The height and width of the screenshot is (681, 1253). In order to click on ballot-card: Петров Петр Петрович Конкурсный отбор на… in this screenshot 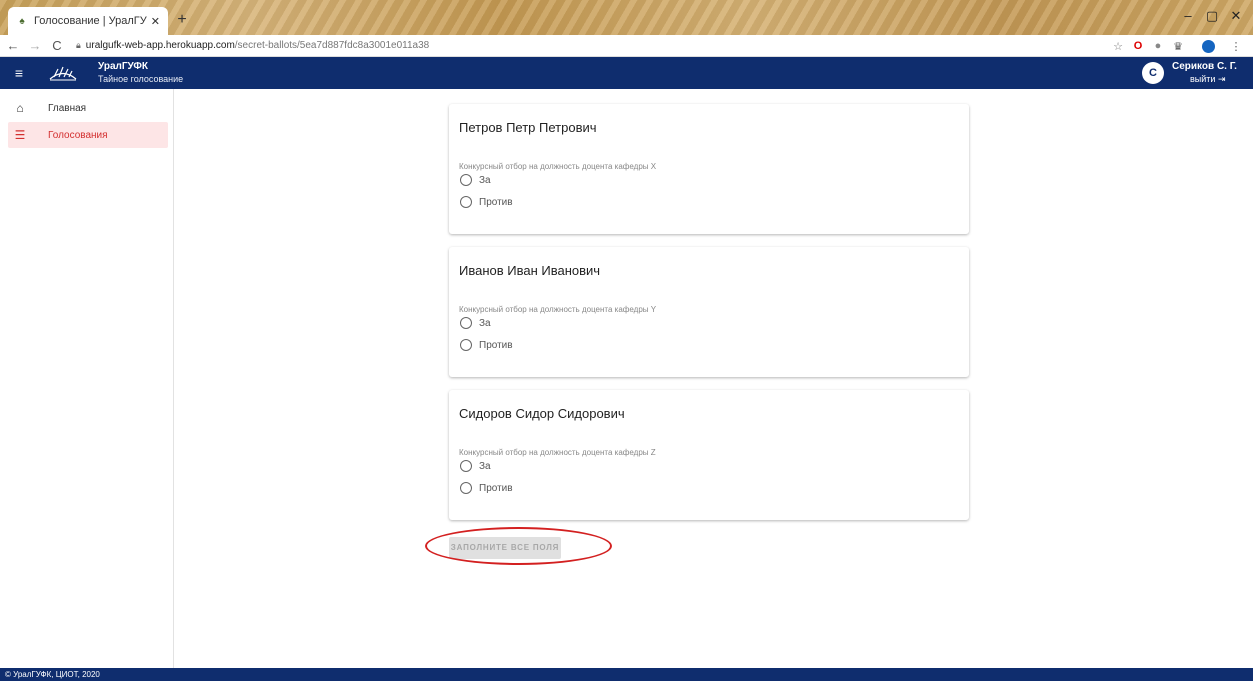, I will do `click(709, 169)`.